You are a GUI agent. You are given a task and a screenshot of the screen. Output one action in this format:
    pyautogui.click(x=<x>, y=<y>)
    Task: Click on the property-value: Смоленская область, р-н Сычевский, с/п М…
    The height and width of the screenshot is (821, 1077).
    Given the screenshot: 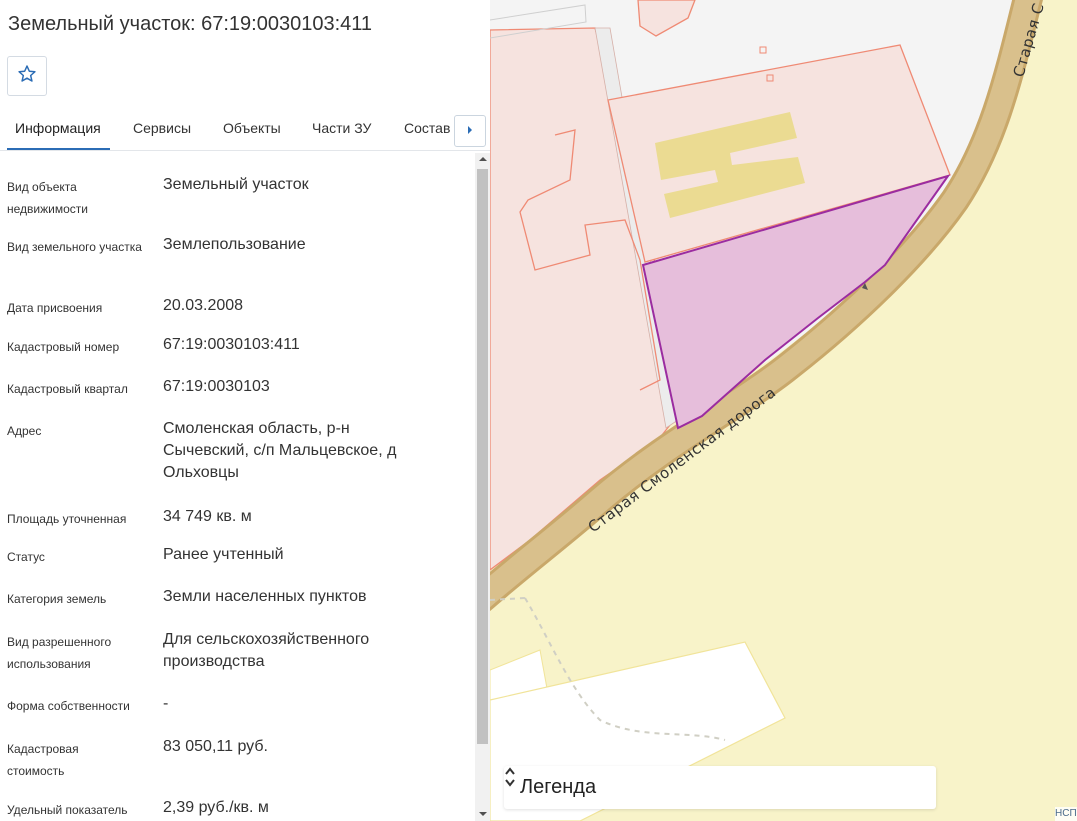 What is the action you would take?
    pyautogui.click(x=280, y=450)
    